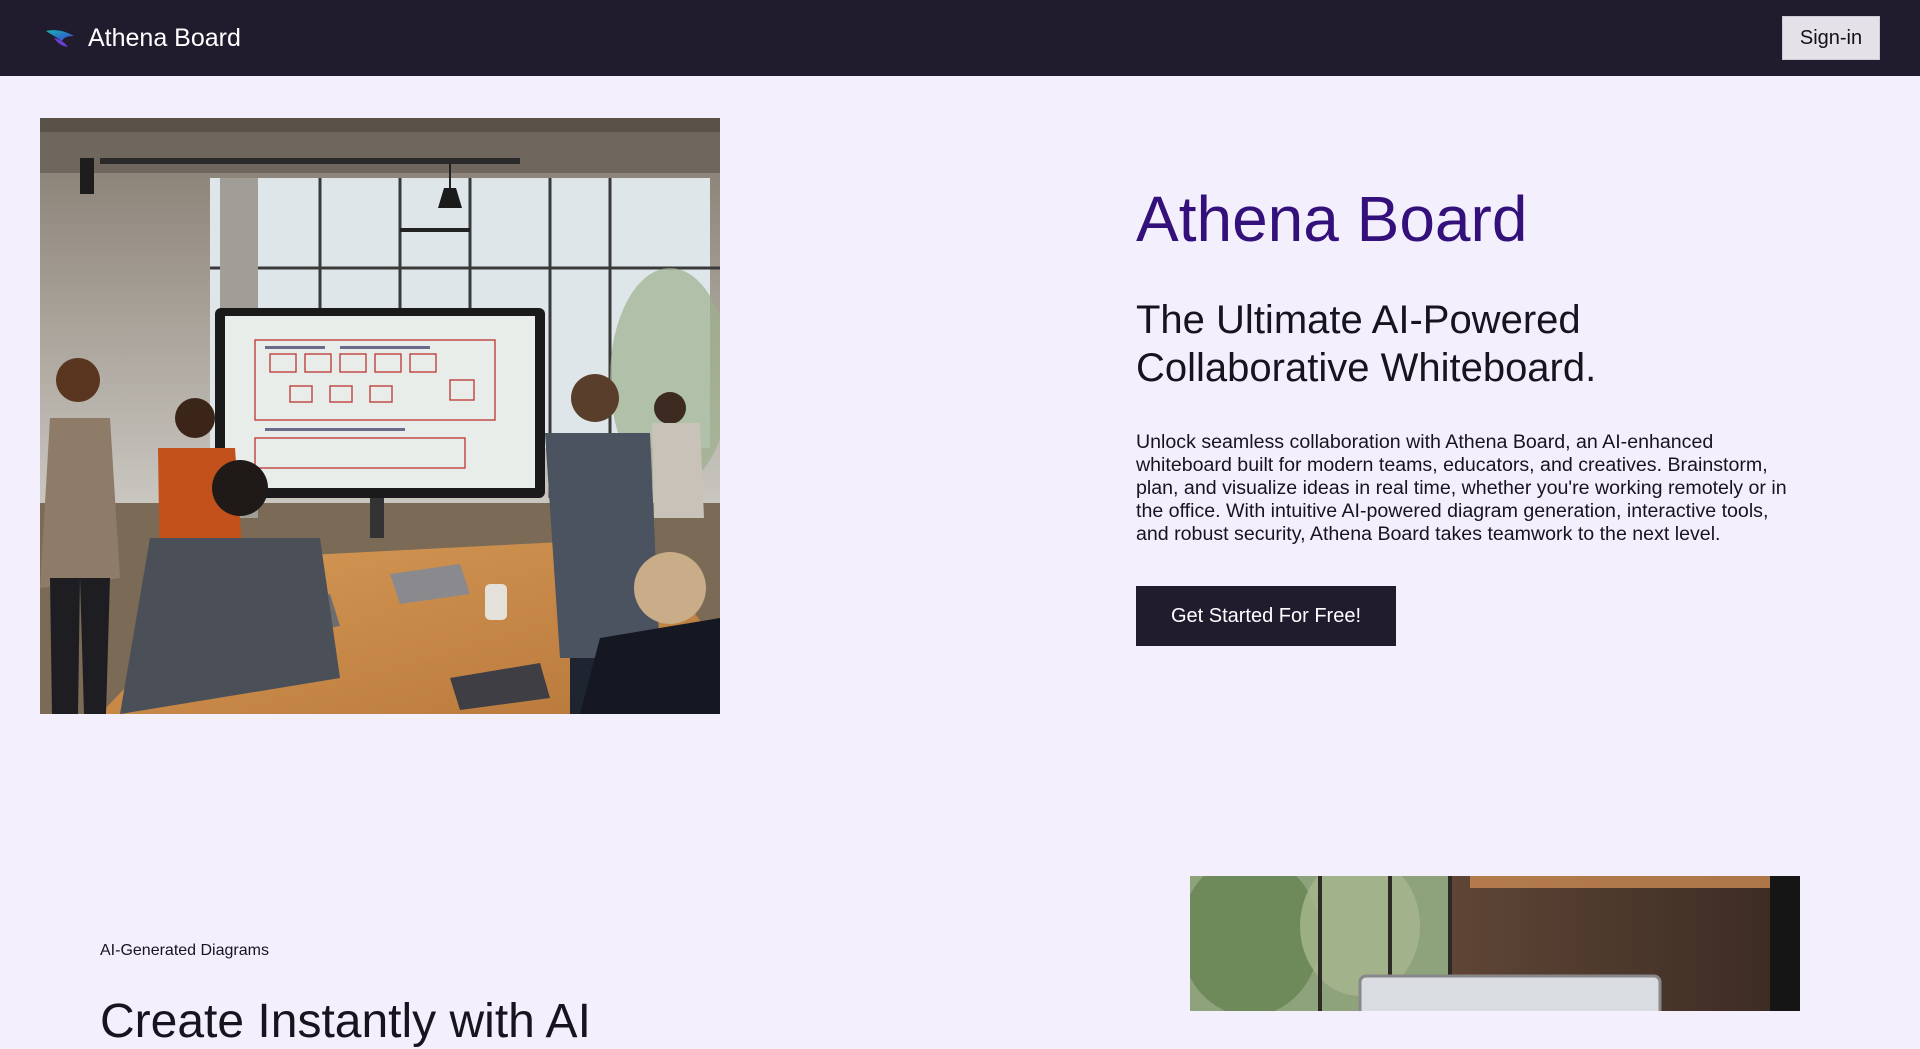 The image size is (1920, 1049). Describe the element at coordinates (345, 1021) in the screenshot. I see `feature-heading: Create Instantly with AI` at that location.